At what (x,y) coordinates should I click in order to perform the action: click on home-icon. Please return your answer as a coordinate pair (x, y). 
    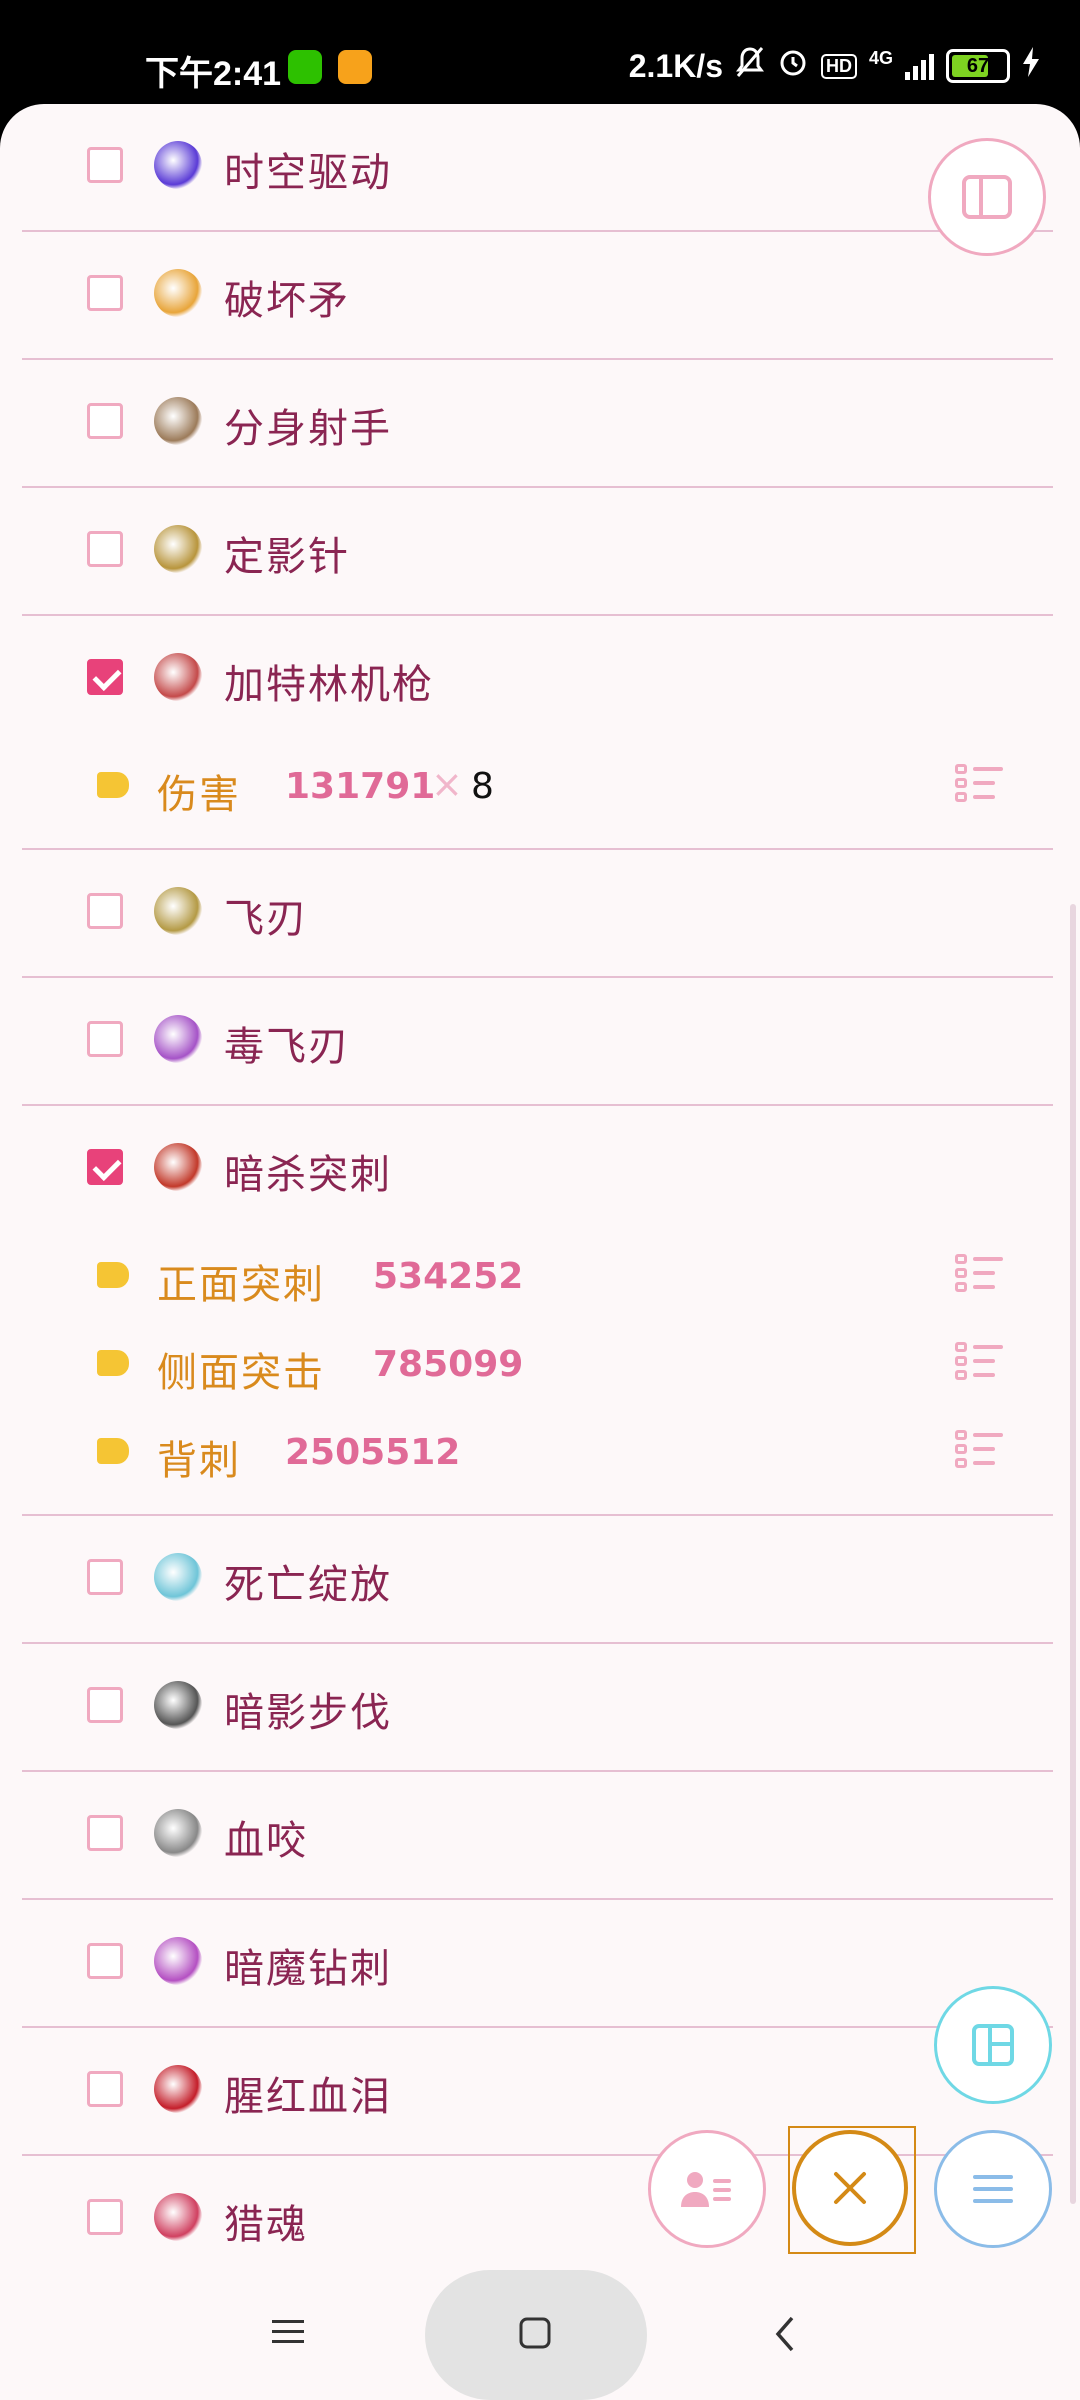
    Looking at the image, I should click on (535, 2333).